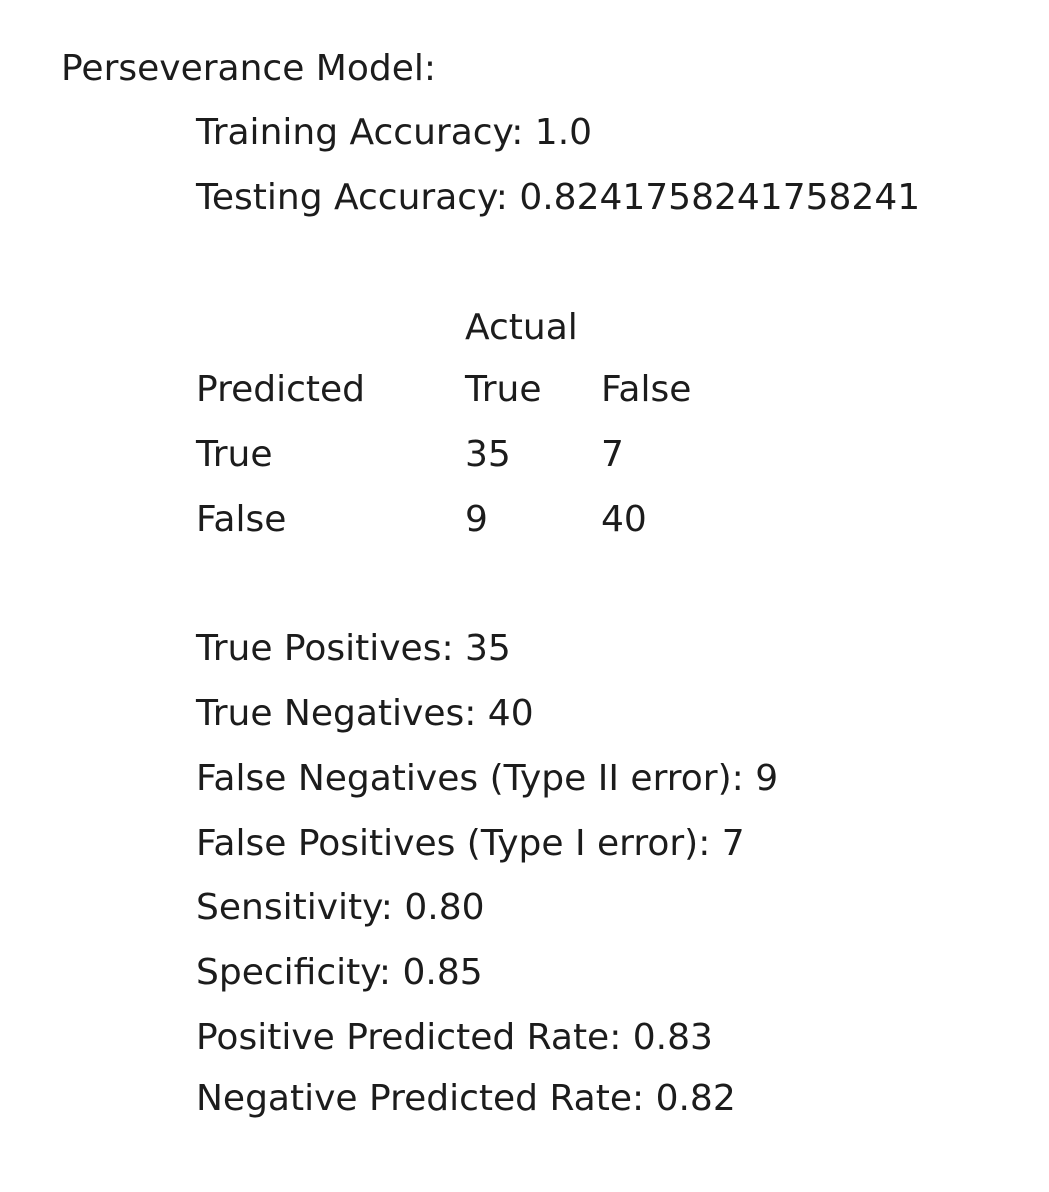 Image resolution: width=1049 pixels, height=1192 pixels. Describe the element at coordinates (454, 1037) in the screenshot. I see `metric-positive-predicted-rate: Positive Predicted Rate: 0.83` at that location.